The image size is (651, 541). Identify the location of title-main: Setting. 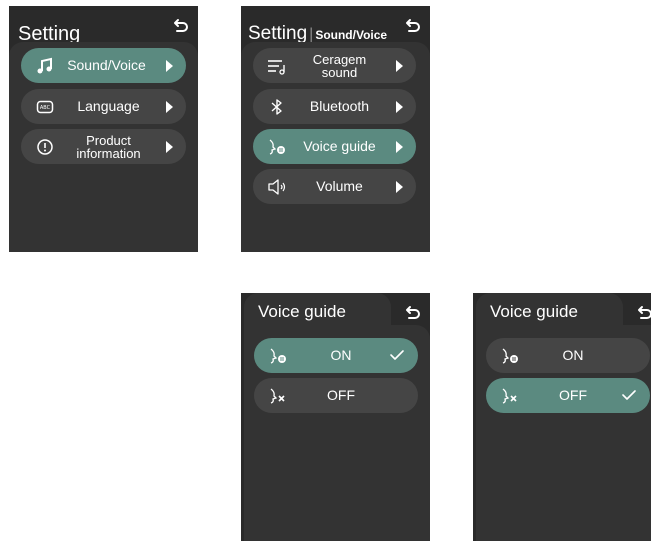
(278, 33).